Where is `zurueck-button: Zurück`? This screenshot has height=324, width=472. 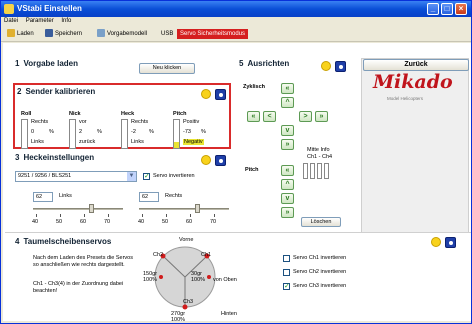
zurueck-button: Zurück is located at coordinates (416, 65).